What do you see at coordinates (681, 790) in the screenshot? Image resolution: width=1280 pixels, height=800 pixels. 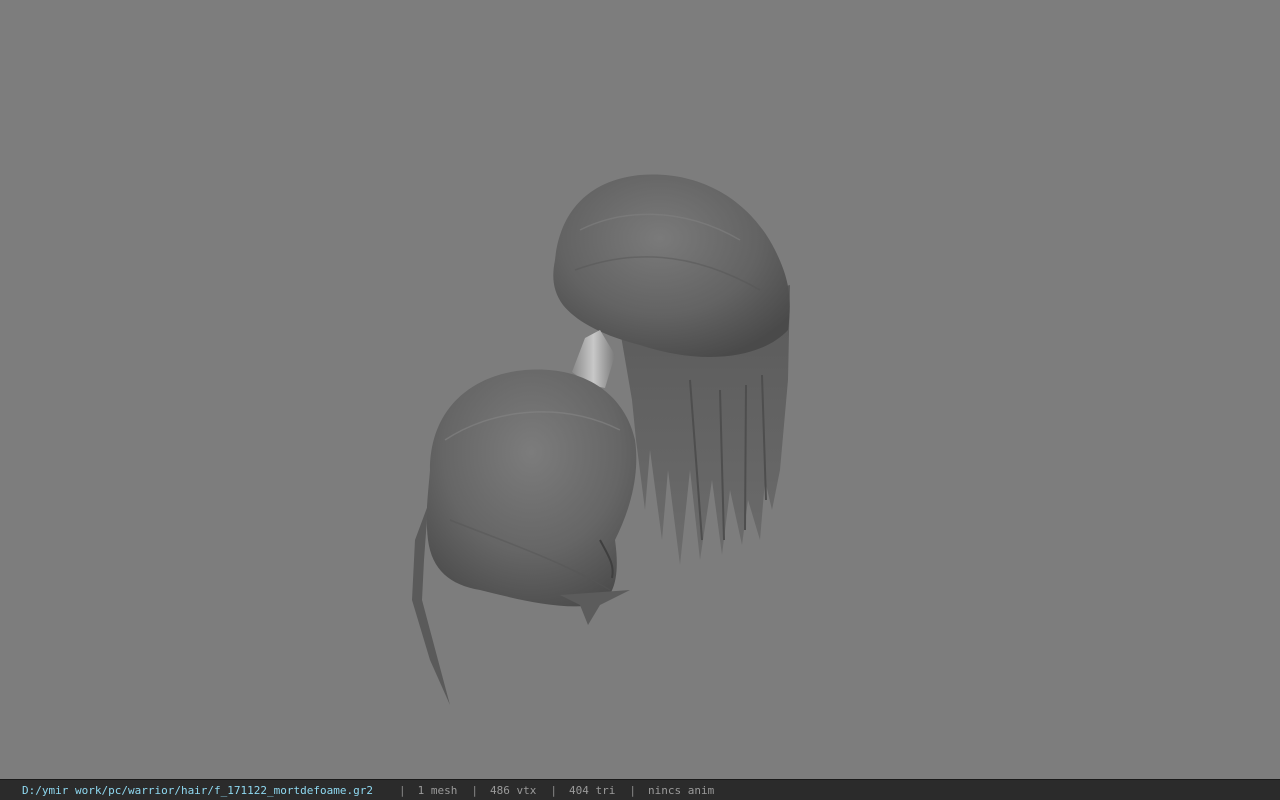 I see `animation-status: nincs anim` at bounding box center [681, 790].